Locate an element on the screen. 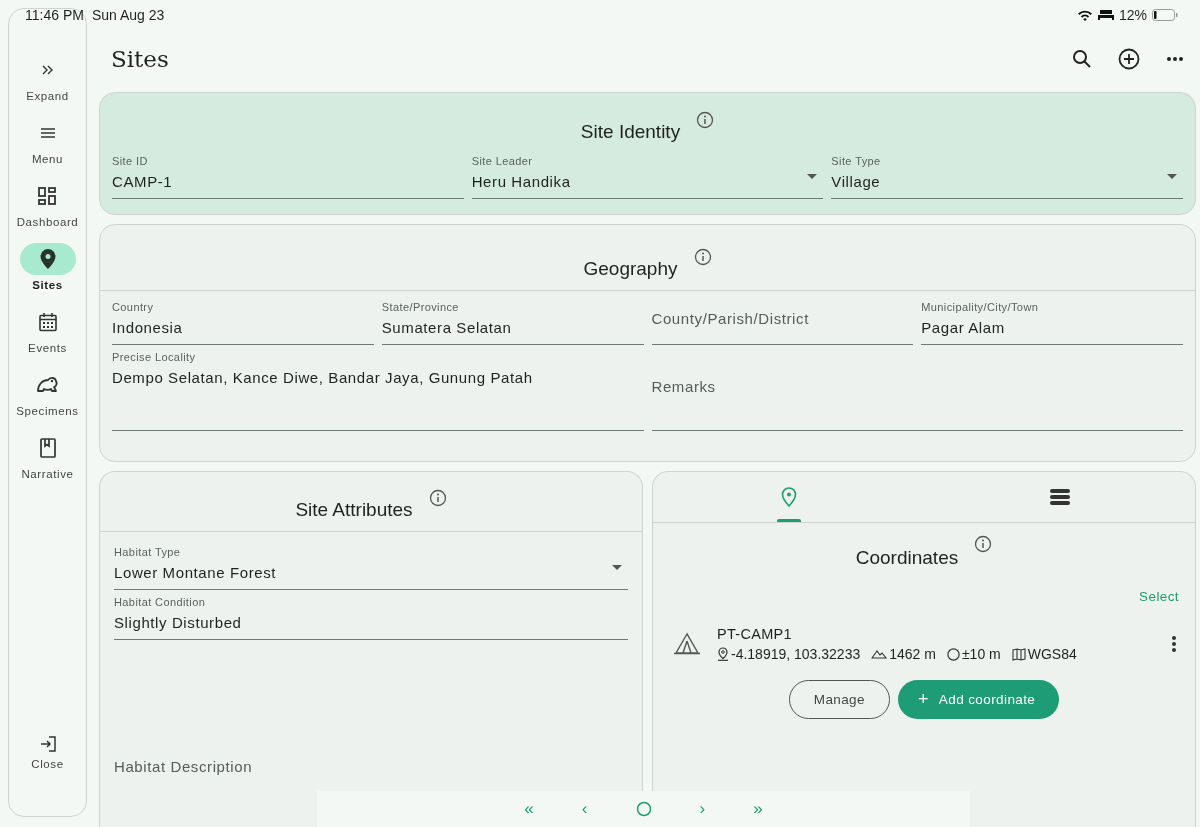 This screenshot has height=827, width=1200. dropdown-field: Site Leader Heru Handika is located at coordinates (647, 174).